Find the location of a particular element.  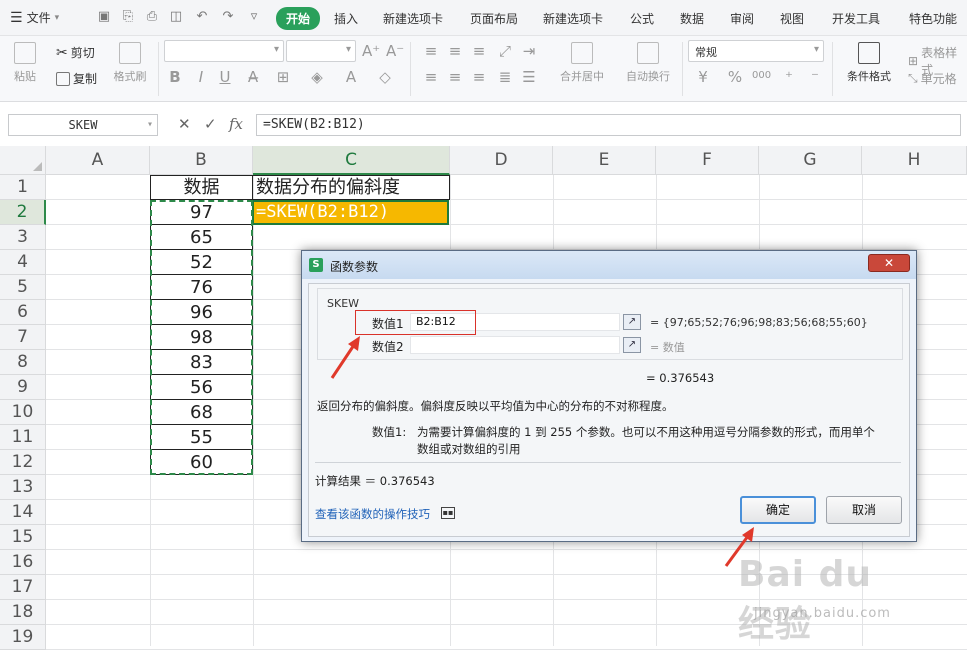

orientation-icon: ⤢ is located at coordinates (505, 51).